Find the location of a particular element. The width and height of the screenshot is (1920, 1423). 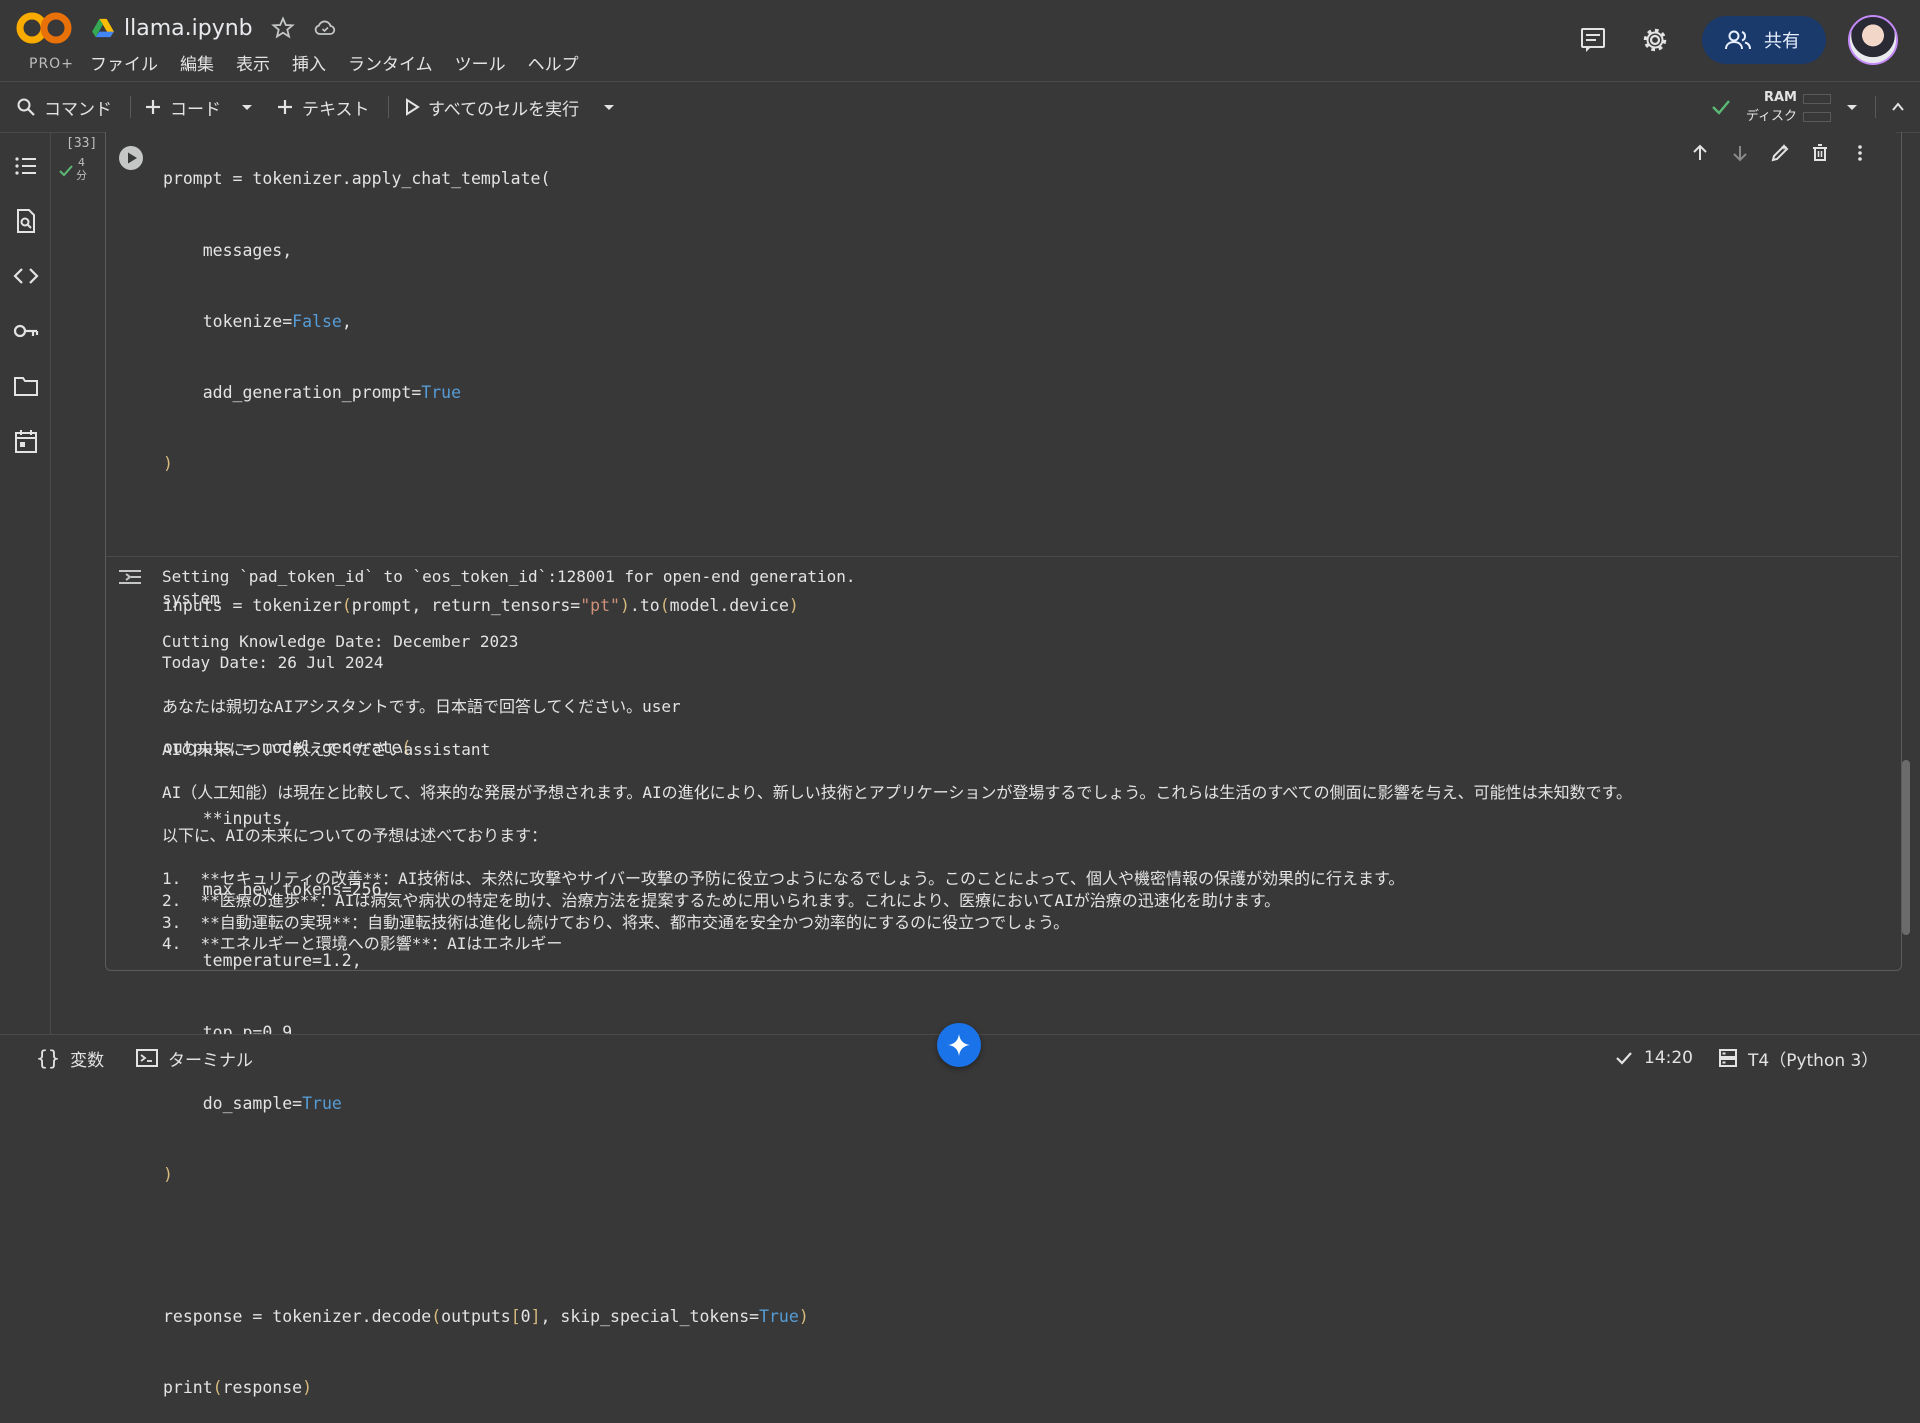

add-text-label: テキスト is located at coordinates (336, 109).